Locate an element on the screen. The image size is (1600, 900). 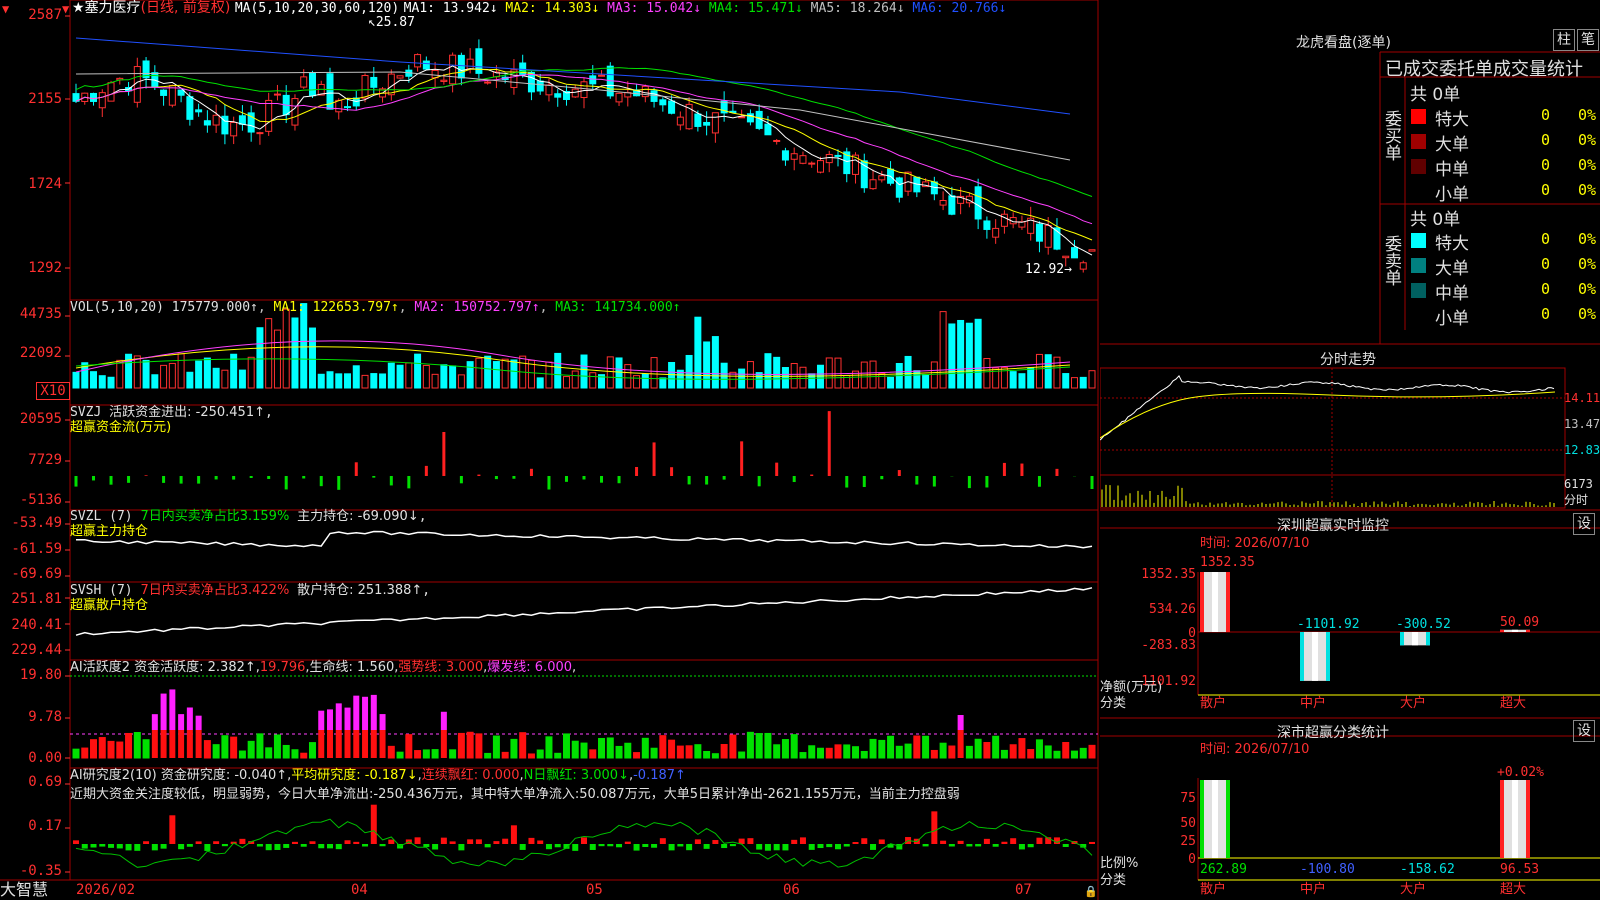
monitor-time: 时间: 2026/07/10 is located at coordinates (1254, 544).